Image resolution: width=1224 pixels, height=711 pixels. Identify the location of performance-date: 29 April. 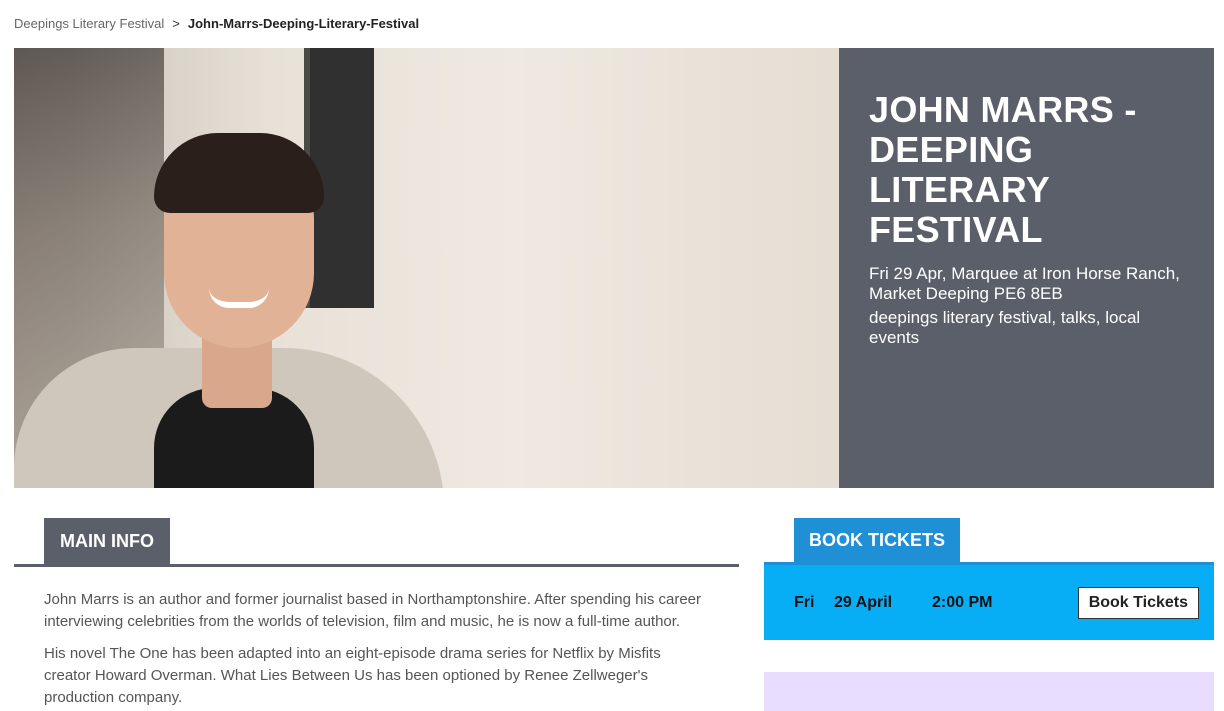
(863, 602).